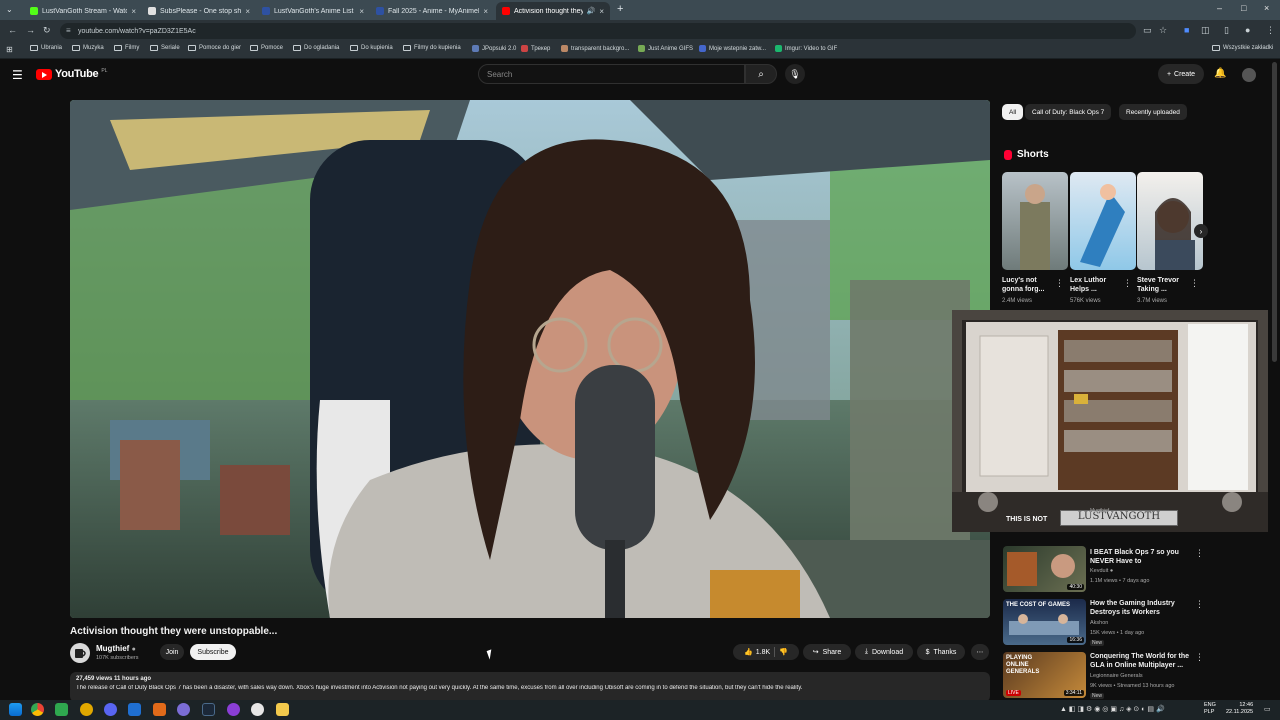 The height and width of the screenshot is (720, 1280). What do you see at coordinates (199, 11) in the screenshot?
I see `browser-tab: SubsPlease - One stop shop fo ×` at bounding box center [199, 11].